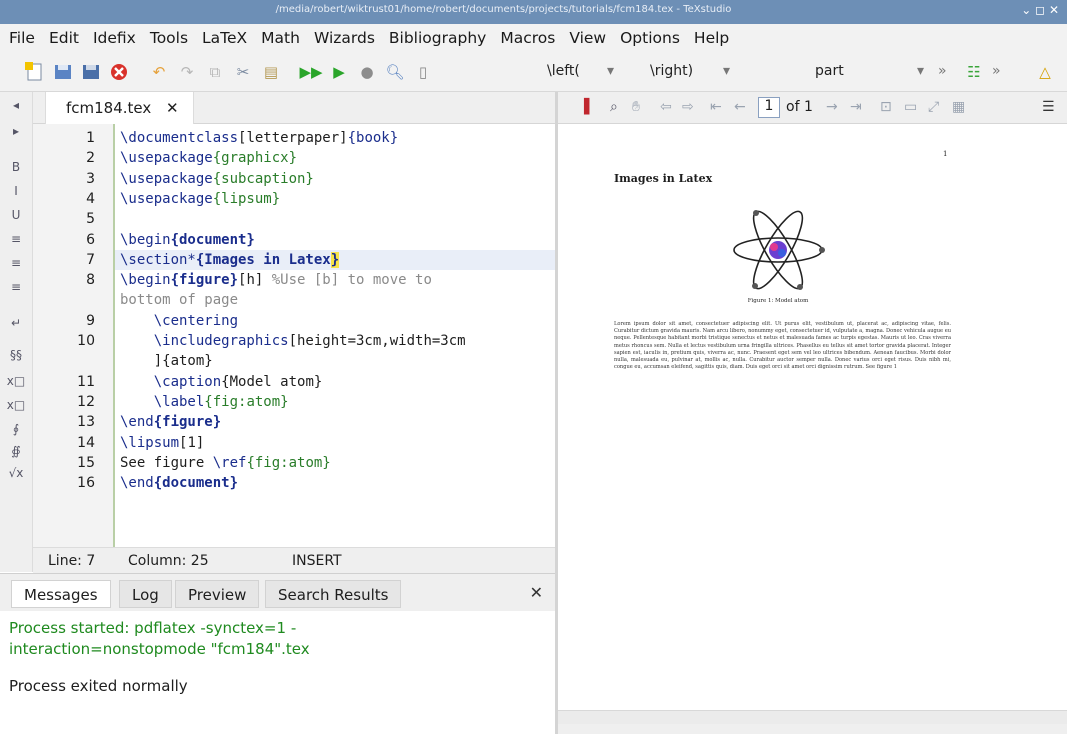 This screenshot has width=1067, height=734. What do you see at coordinates (230, 259) in the screenshot?
I see `code-line: \section*{Images in Latex}` at bounding box center [230, 259].